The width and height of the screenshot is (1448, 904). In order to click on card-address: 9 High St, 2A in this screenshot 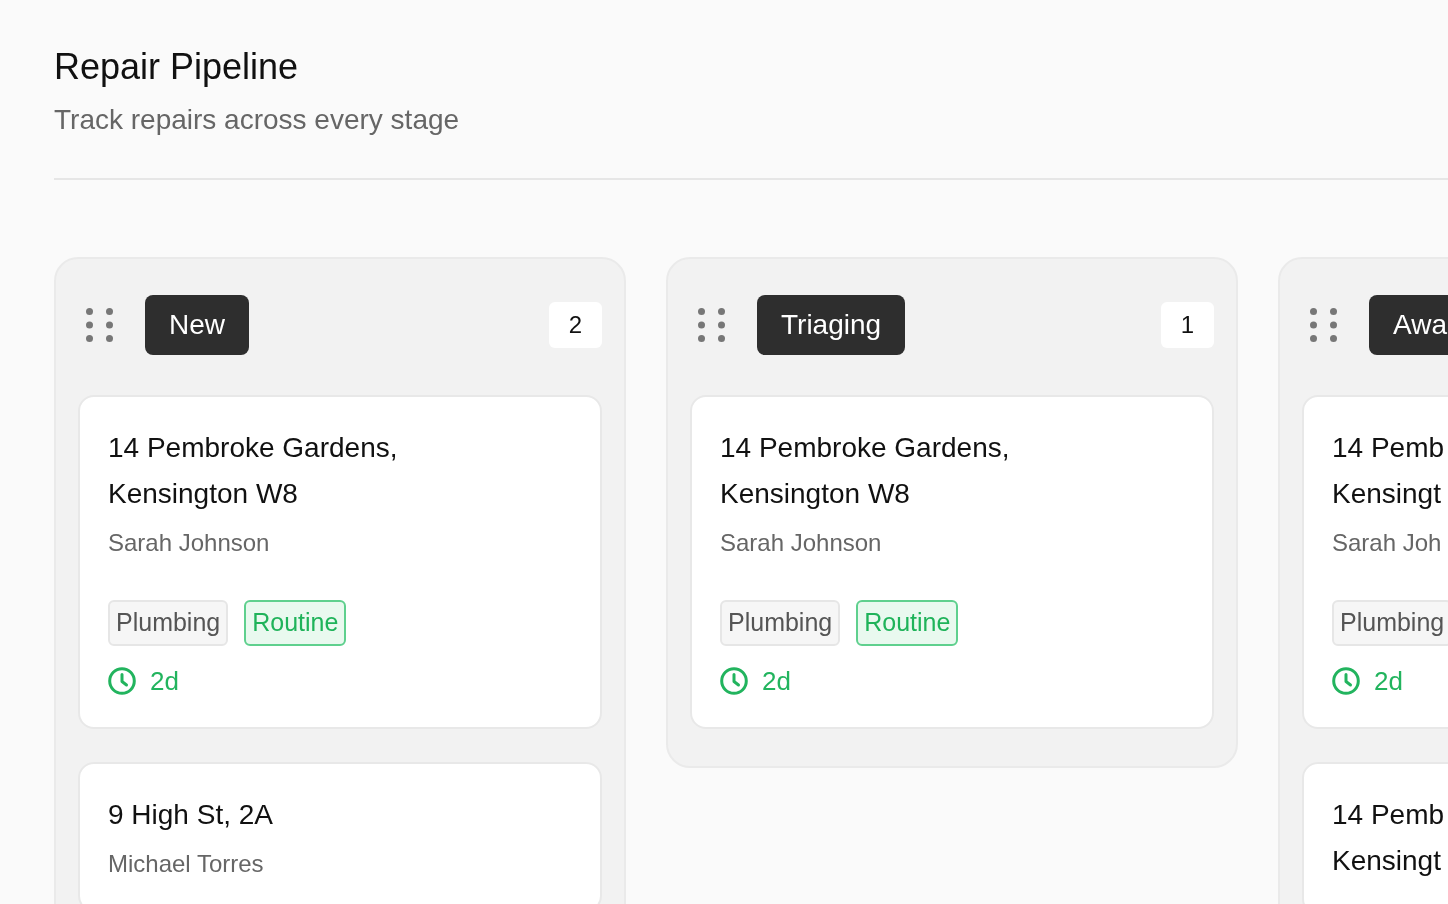, I will do `click(190, 815)`.